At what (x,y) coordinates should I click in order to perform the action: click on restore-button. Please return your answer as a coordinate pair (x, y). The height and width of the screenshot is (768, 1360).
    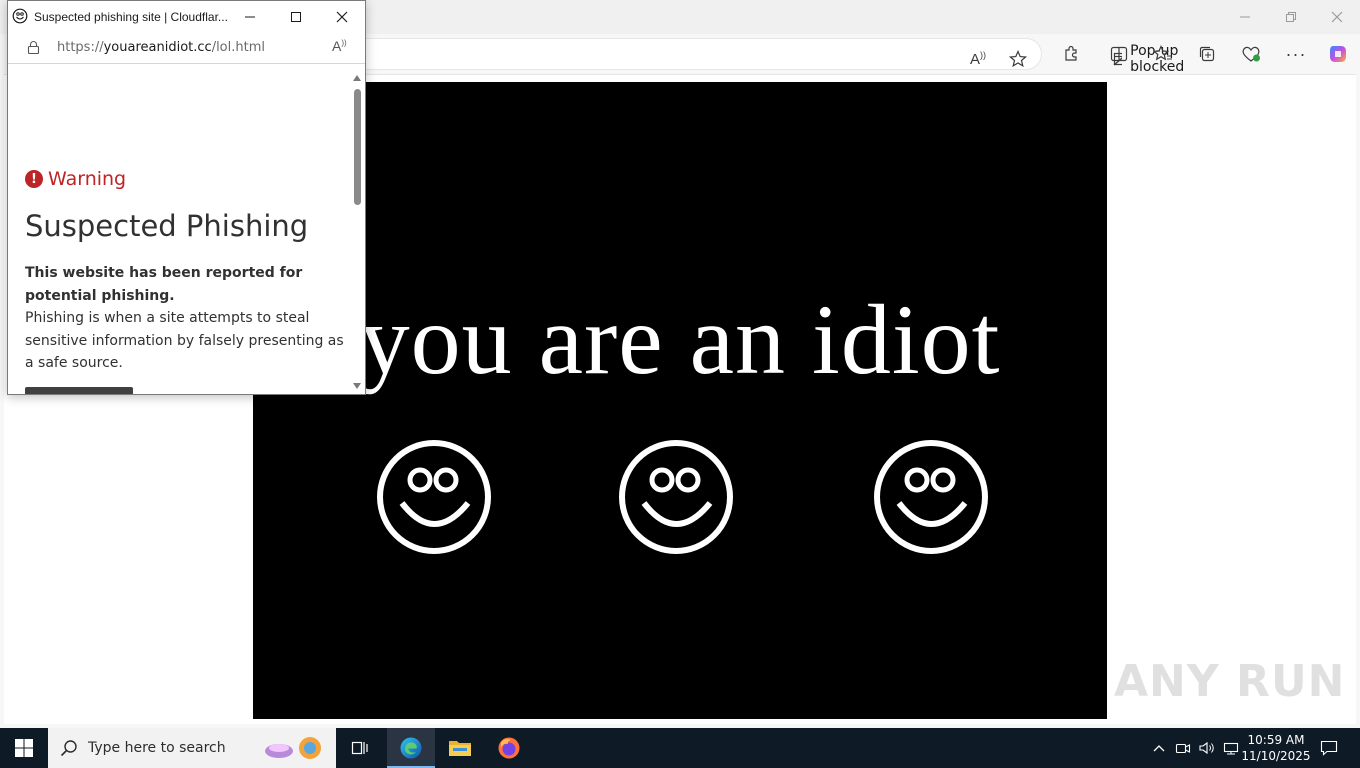
    Looking at the image, I should click on (1291, 17).